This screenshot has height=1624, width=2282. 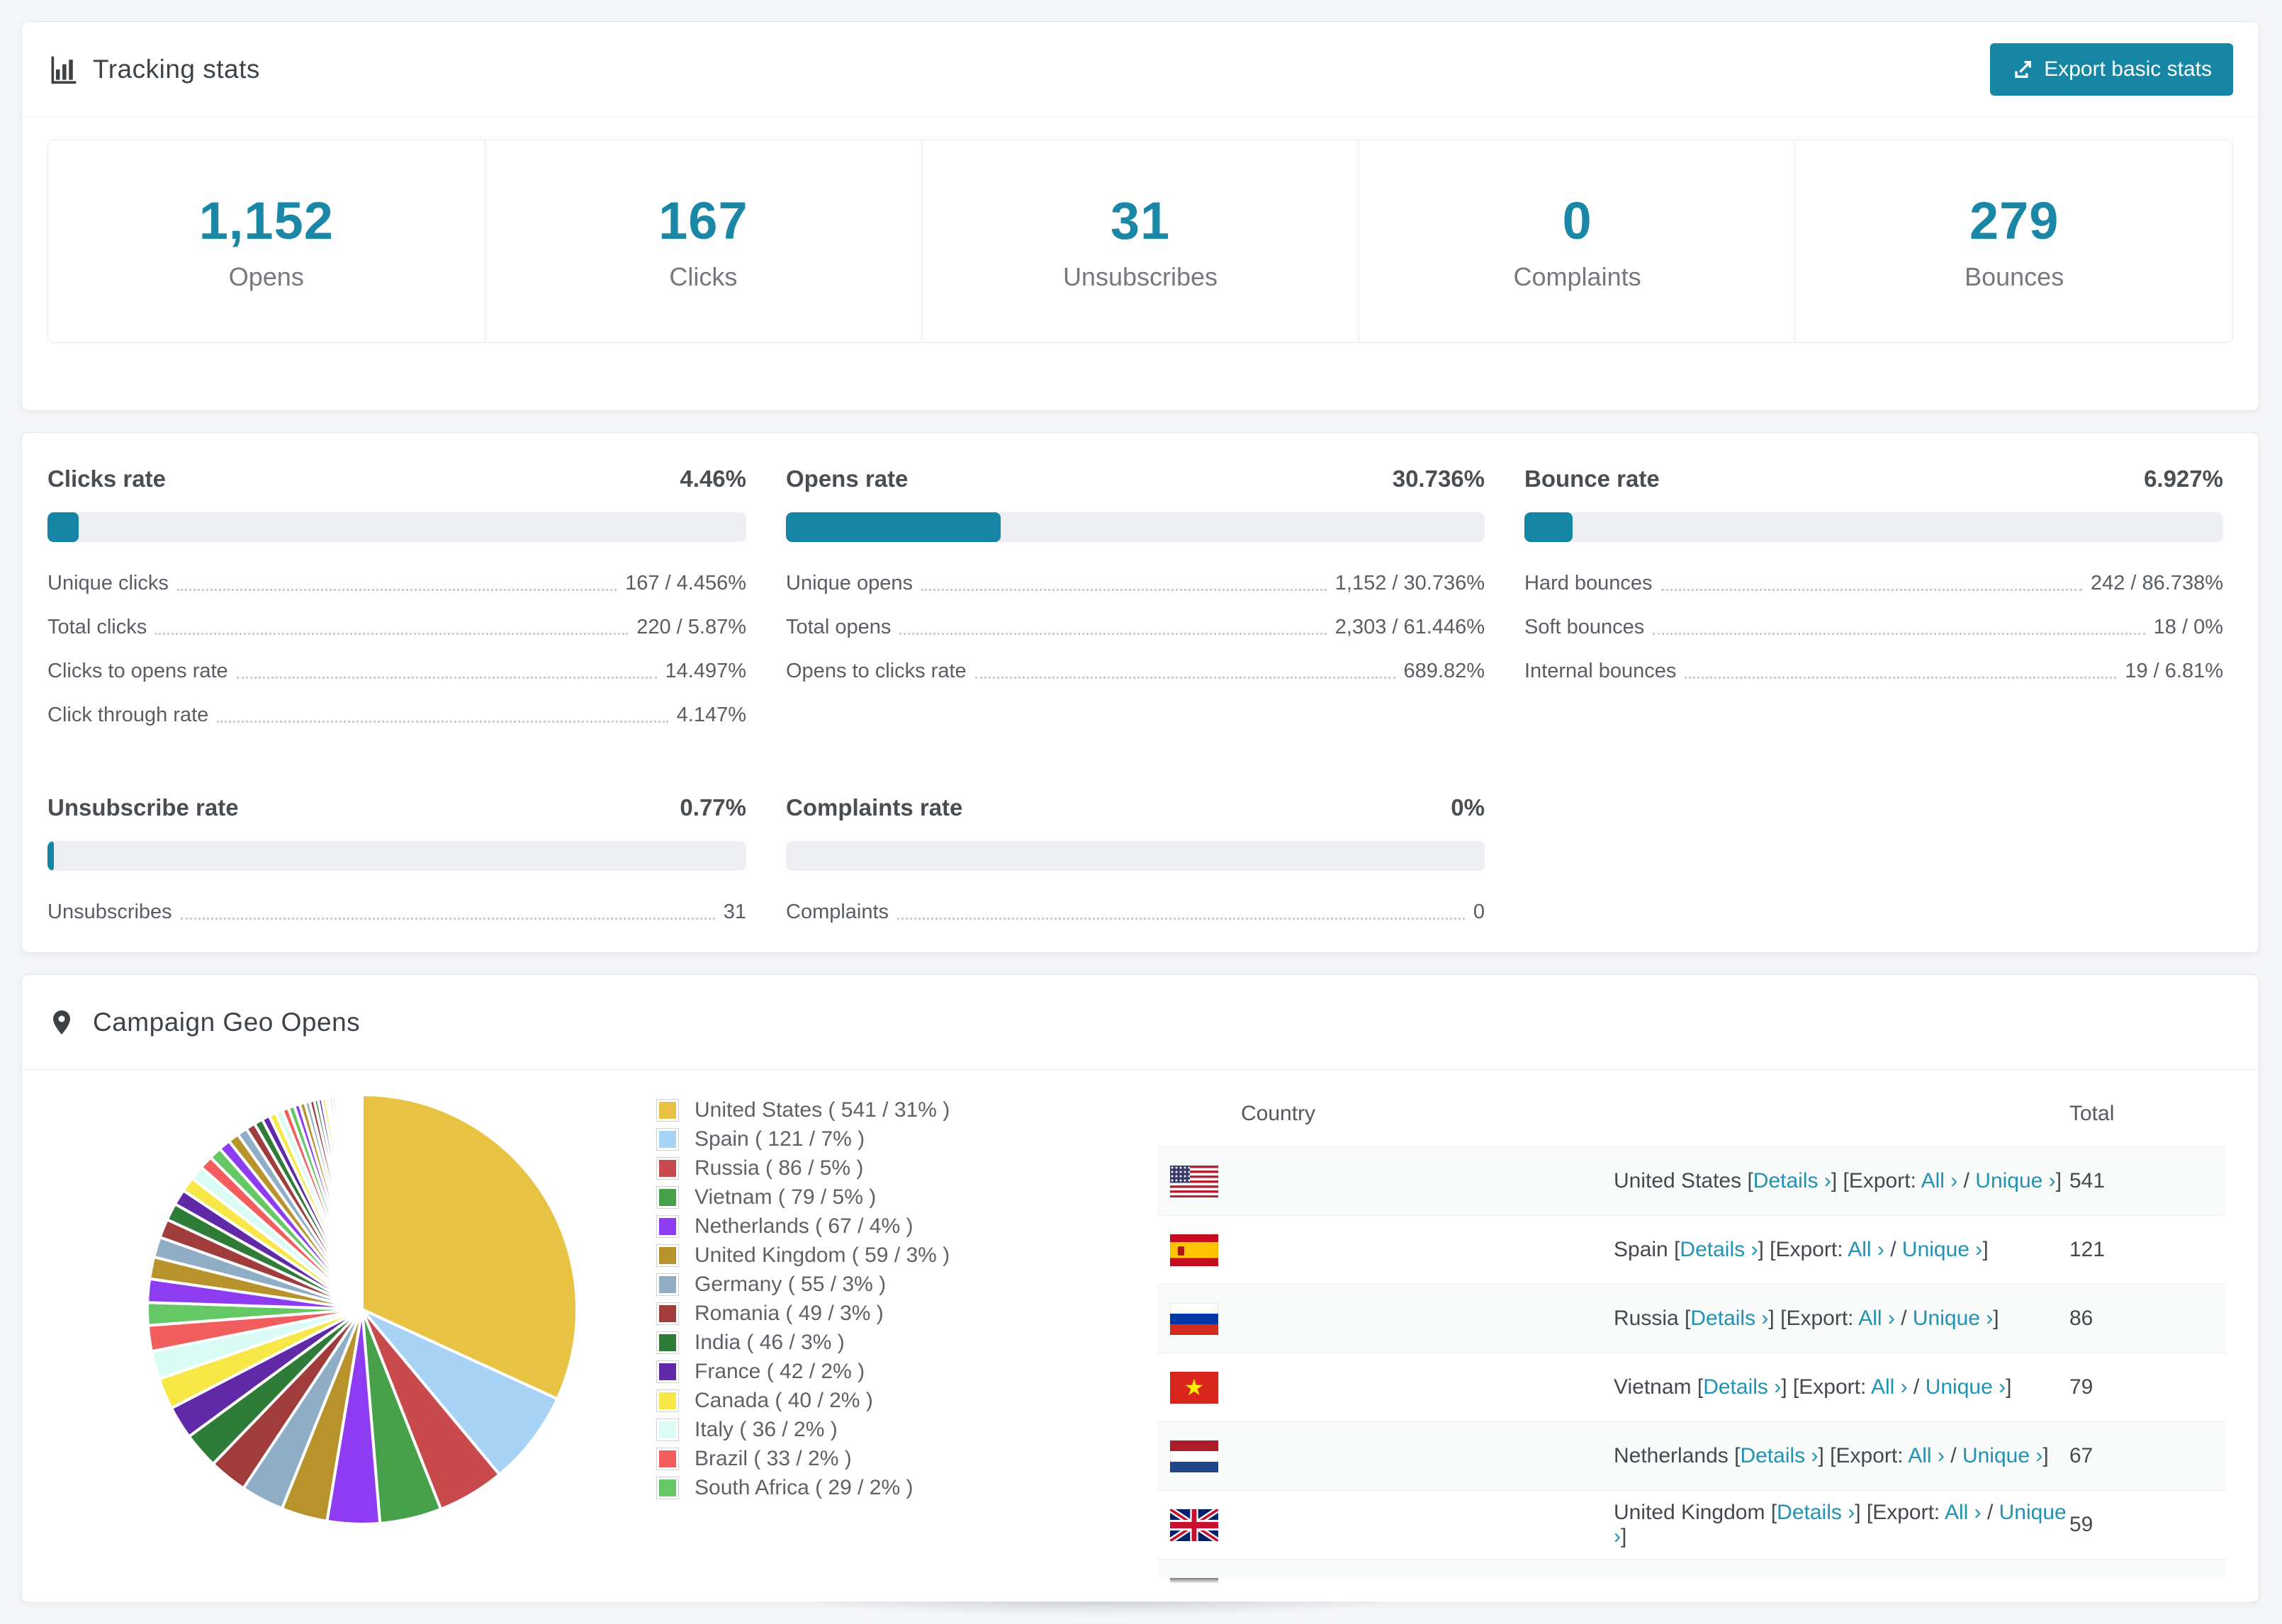 I want to click on detail-label: Clicks to opens rate, so click(x=138, y=671).